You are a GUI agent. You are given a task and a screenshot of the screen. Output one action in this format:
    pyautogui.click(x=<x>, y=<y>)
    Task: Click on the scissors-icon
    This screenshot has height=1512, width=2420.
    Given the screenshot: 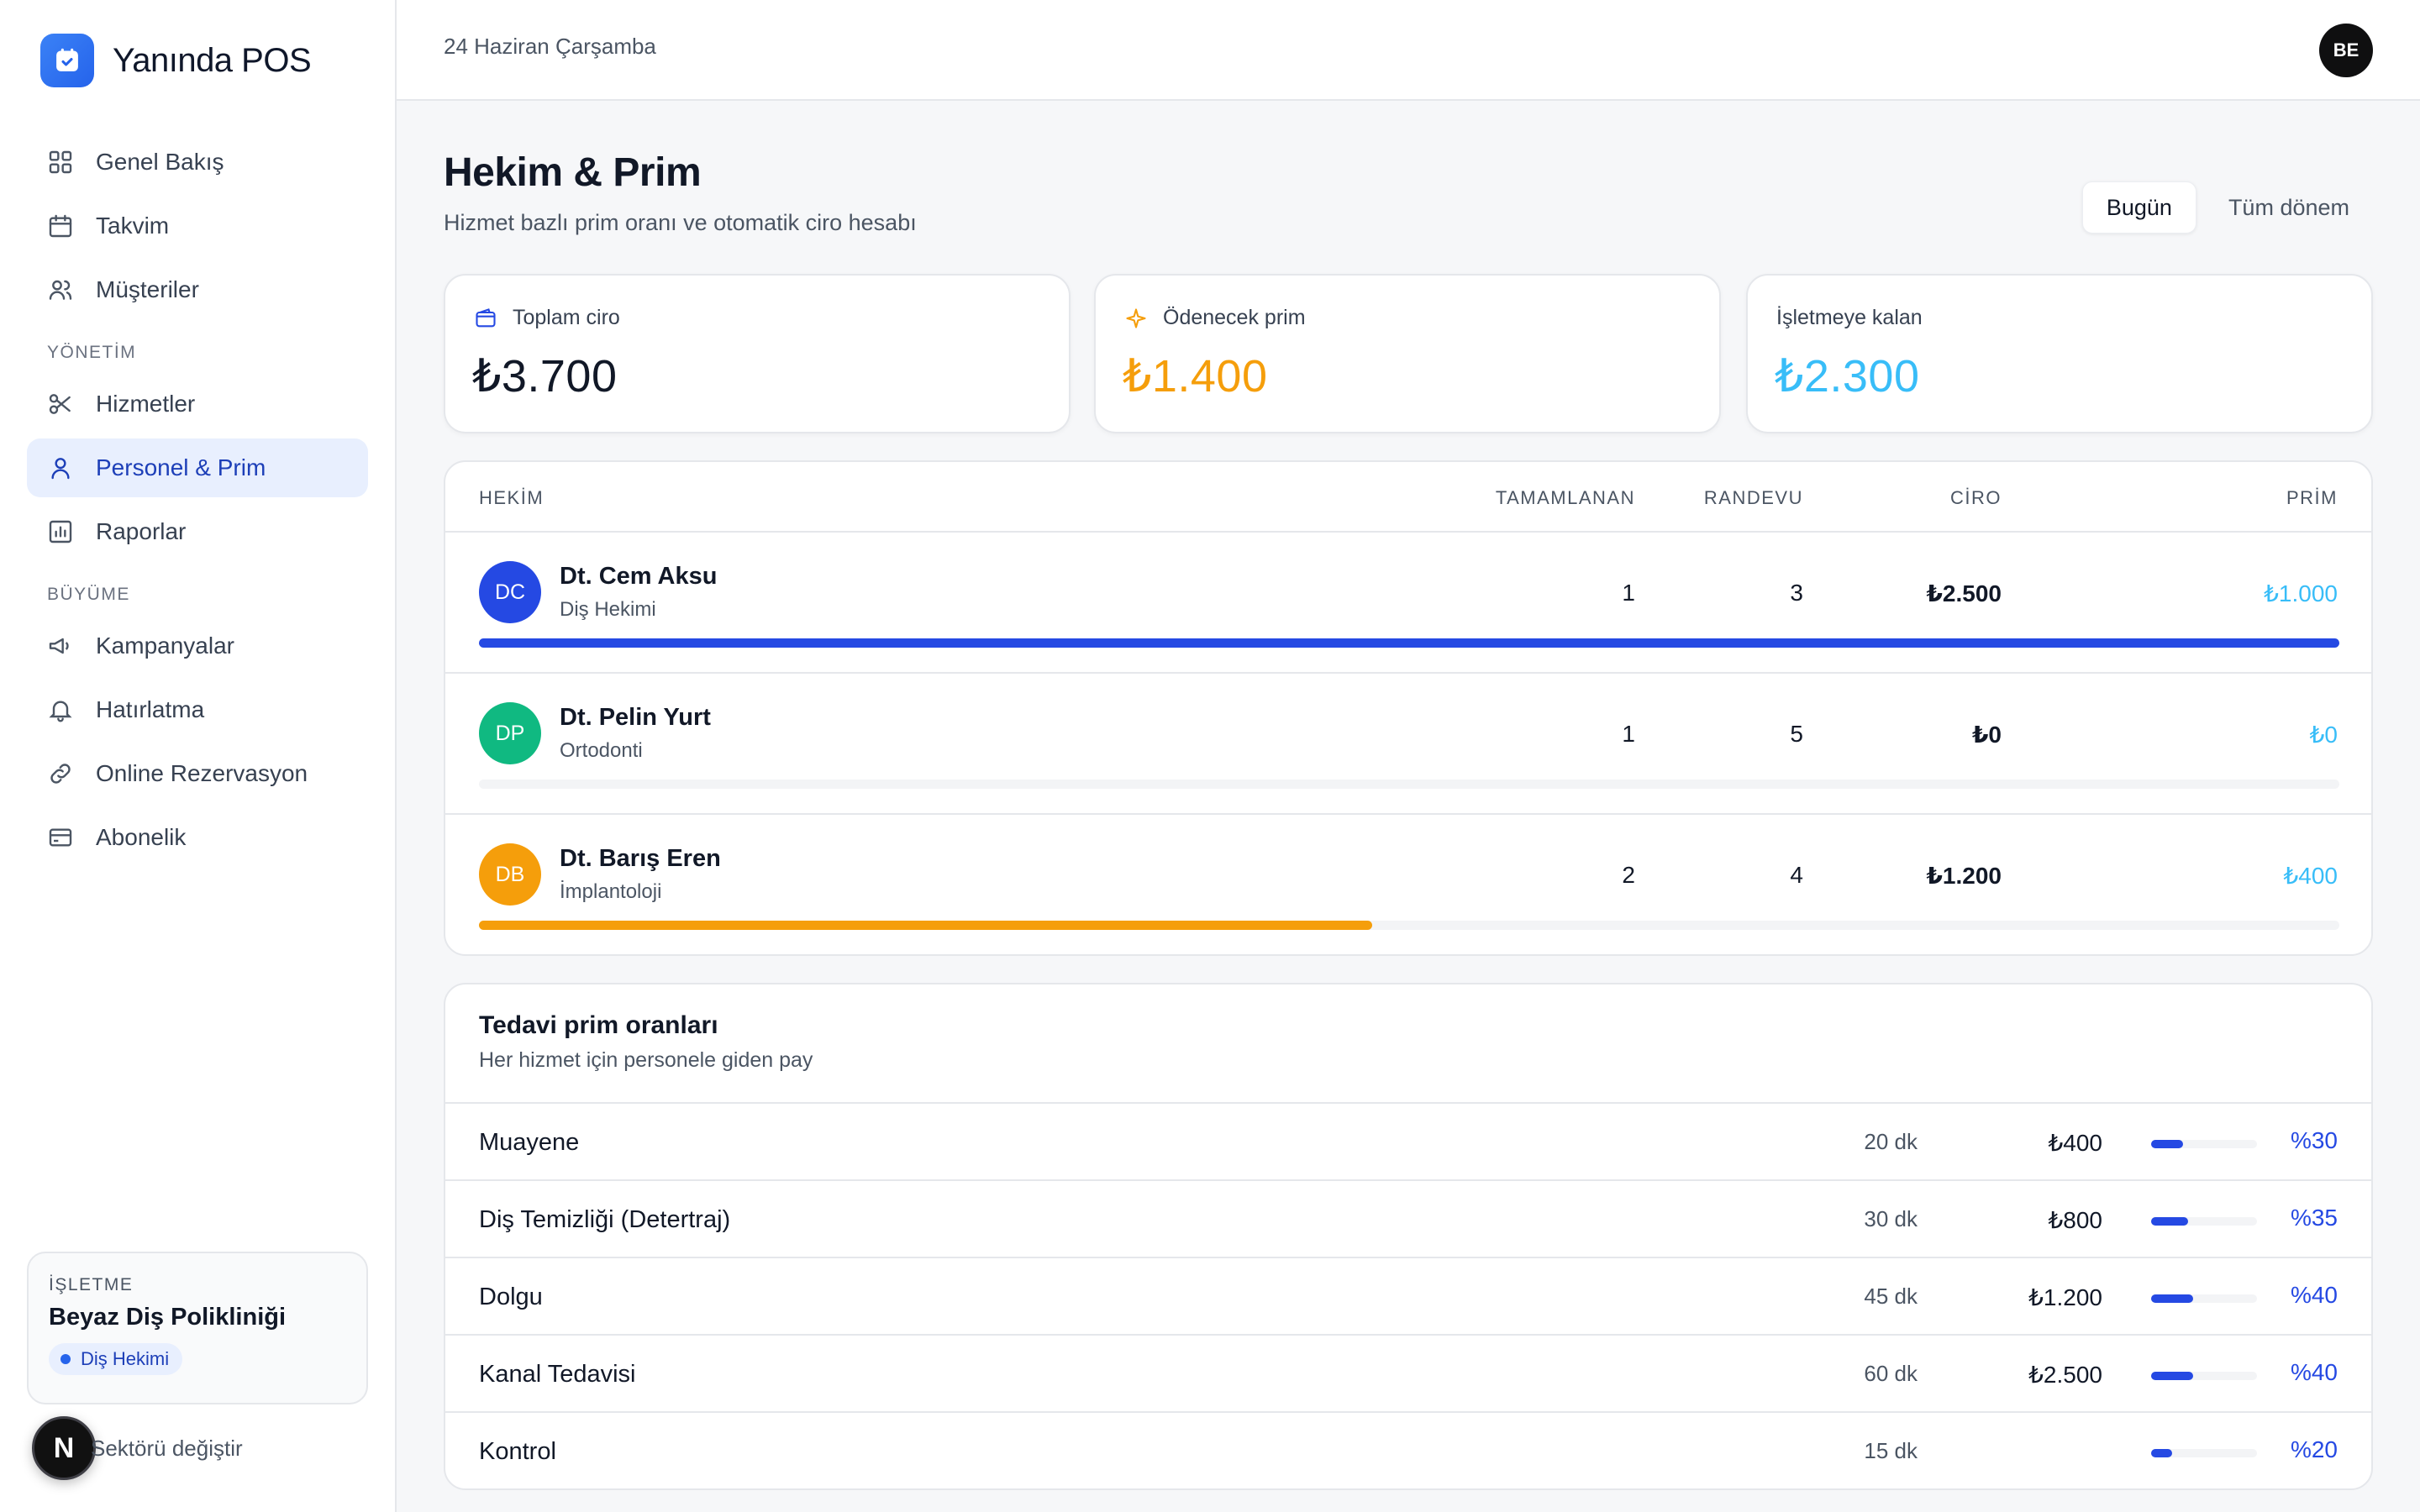 What is the action you would take?
    pyautogui.click(x=60, y=404)
    